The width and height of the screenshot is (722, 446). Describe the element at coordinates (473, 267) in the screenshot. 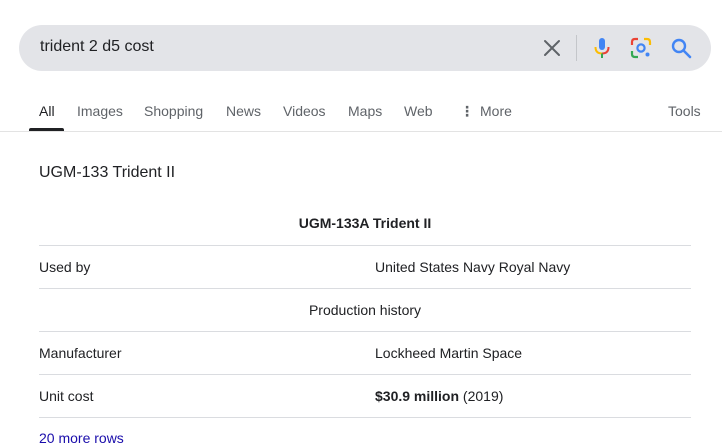

I see `infobox-value: United States Navy Royal Navy` at that location.